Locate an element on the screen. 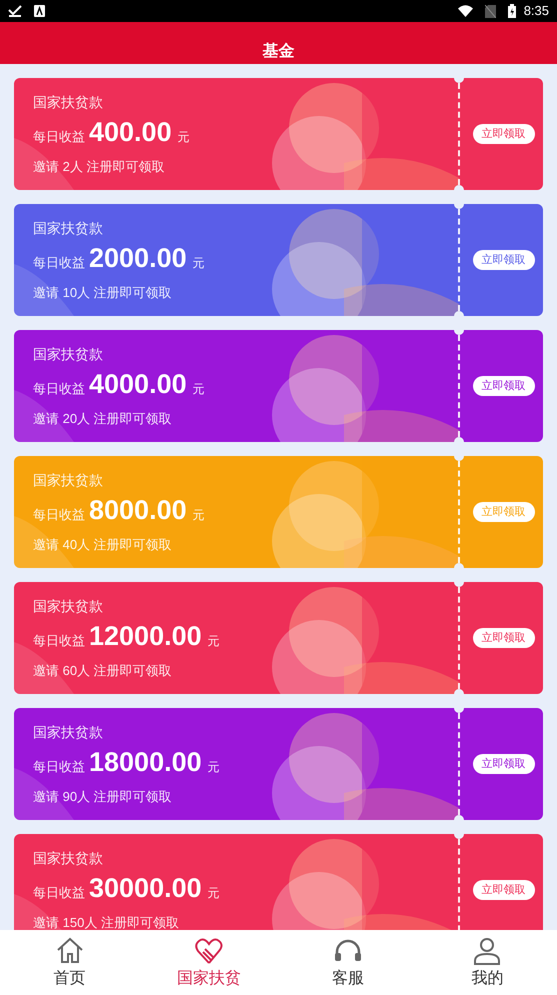  amount: 400.00 is located at coordinates (130, 132).